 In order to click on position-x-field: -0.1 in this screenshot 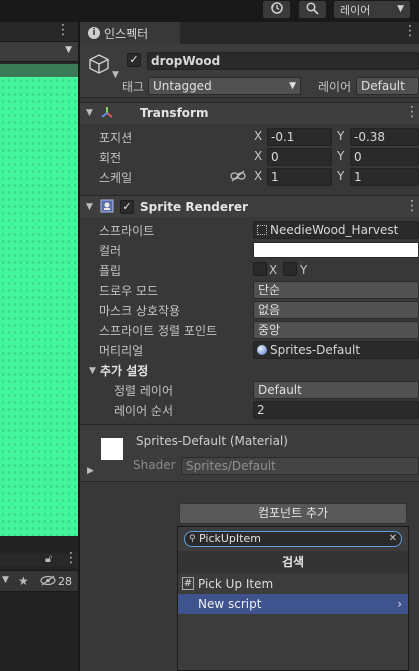, I will do `click(299, 137)`.